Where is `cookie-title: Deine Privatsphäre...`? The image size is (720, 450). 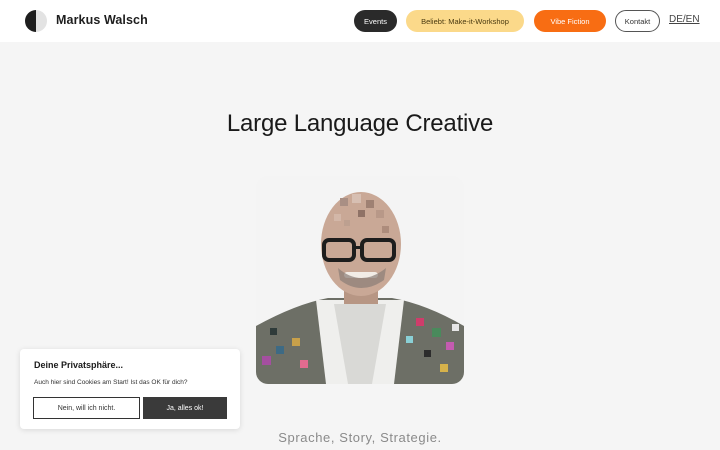
cookie-title: Deine Privatsphäre... is located at coordinates (79, 365).